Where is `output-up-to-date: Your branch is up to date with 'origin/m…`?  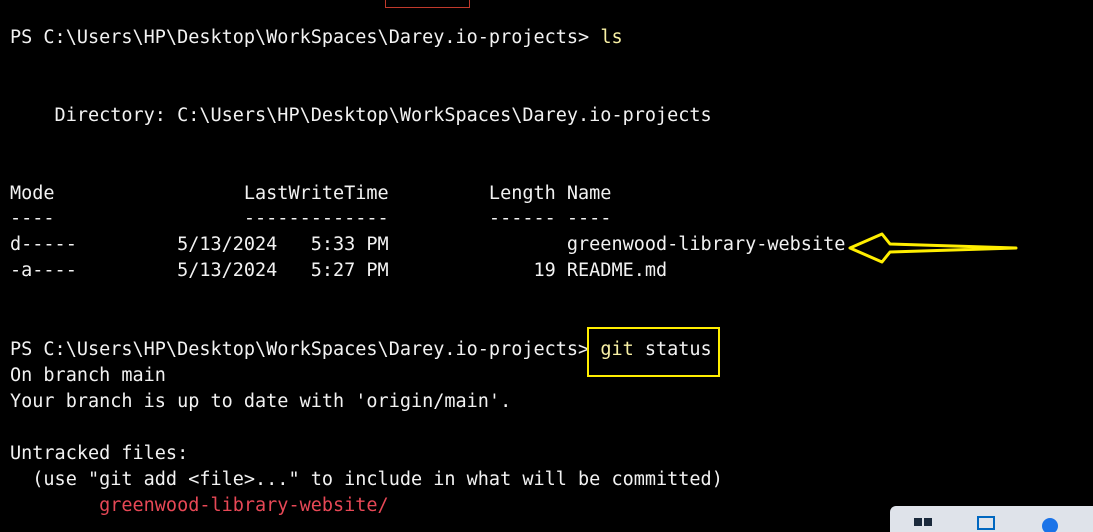 output-up-to-date: Your branch is up to date with 'origin/m… is located at coordinates (261, 401).